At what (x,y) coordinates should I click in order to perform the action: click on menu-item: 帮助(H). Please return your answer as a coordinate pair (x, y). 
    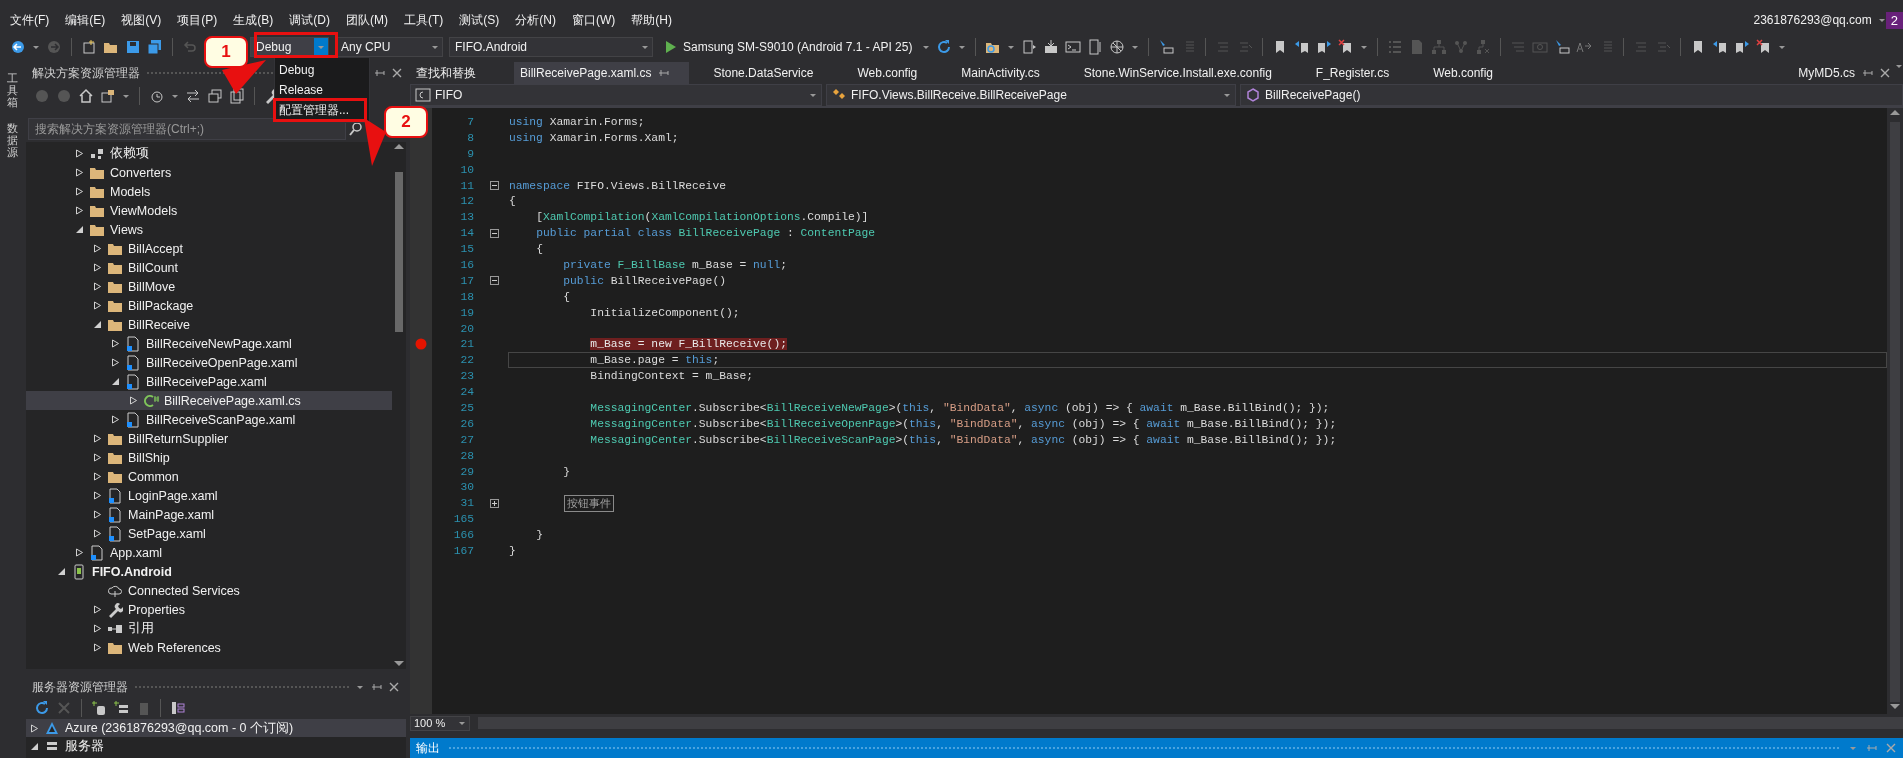
    Looking at the image, I should click on (651, 20).